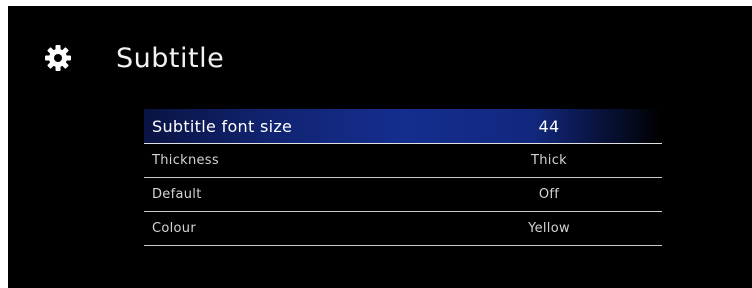 This screenshot has width=752, height=288. What do you see at coordinates (177, 194) in the screenshot?
I see `setting-label: Default` at bounding box center [177, 194].